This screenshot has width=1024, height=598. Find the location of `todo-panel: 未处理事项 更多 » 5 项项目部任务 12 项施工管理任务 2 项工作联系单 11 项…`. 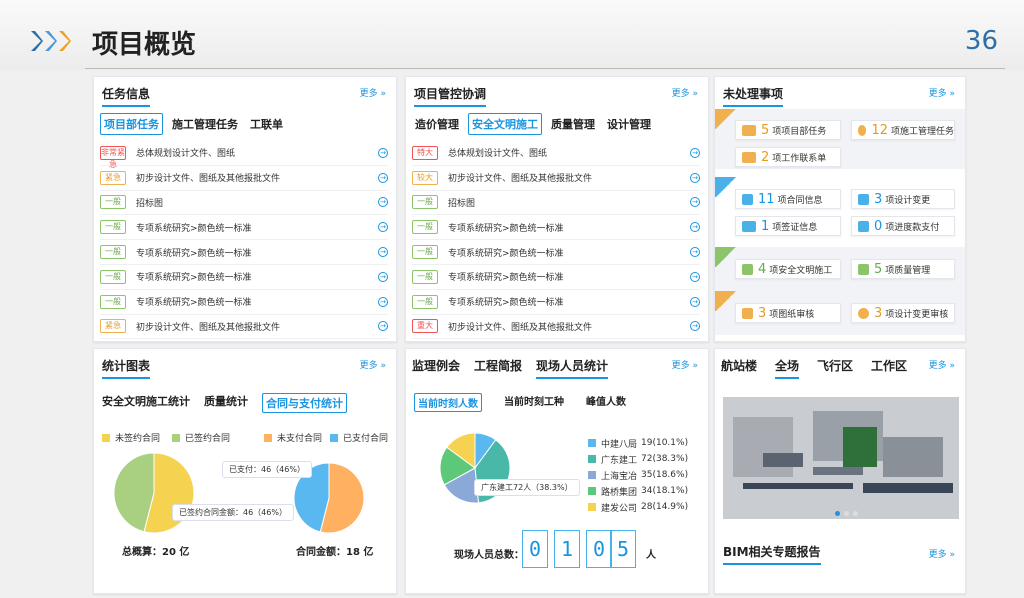

todo-panel: 未处理事项 更多 » 5 项项目部任务 12 项施工管理任务 2 项工作联系单 11 项… is located at coordinates (840, 209).